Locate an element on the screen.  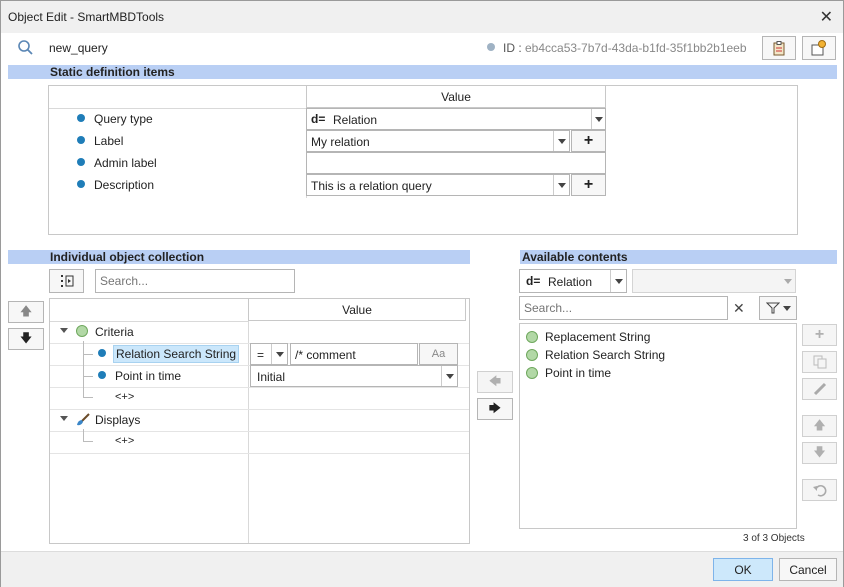
available-type-select: d= Relation is located at coordinates (573, 281).